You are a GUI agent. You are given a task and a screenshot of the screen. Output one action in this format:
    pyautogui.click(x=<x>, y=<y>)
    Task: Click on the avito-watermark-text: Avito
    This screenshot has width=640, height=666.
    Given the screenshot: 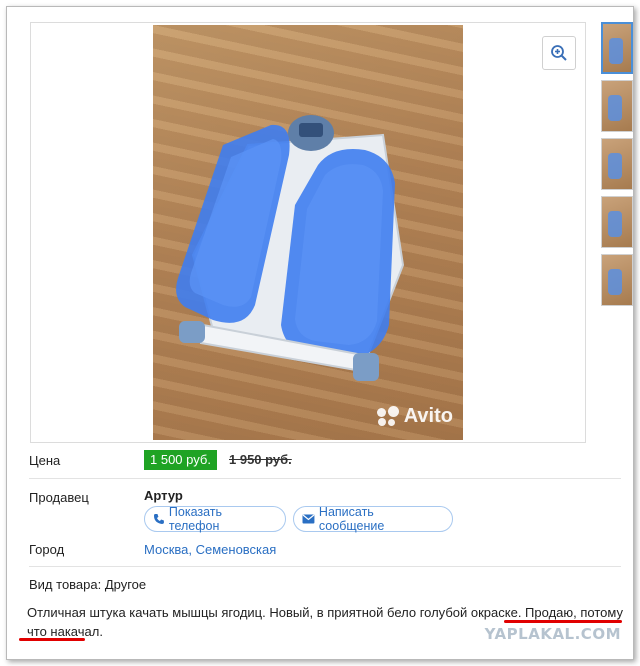 What is the action you would take?
    pyautogui.click(x=428, y=416)
    